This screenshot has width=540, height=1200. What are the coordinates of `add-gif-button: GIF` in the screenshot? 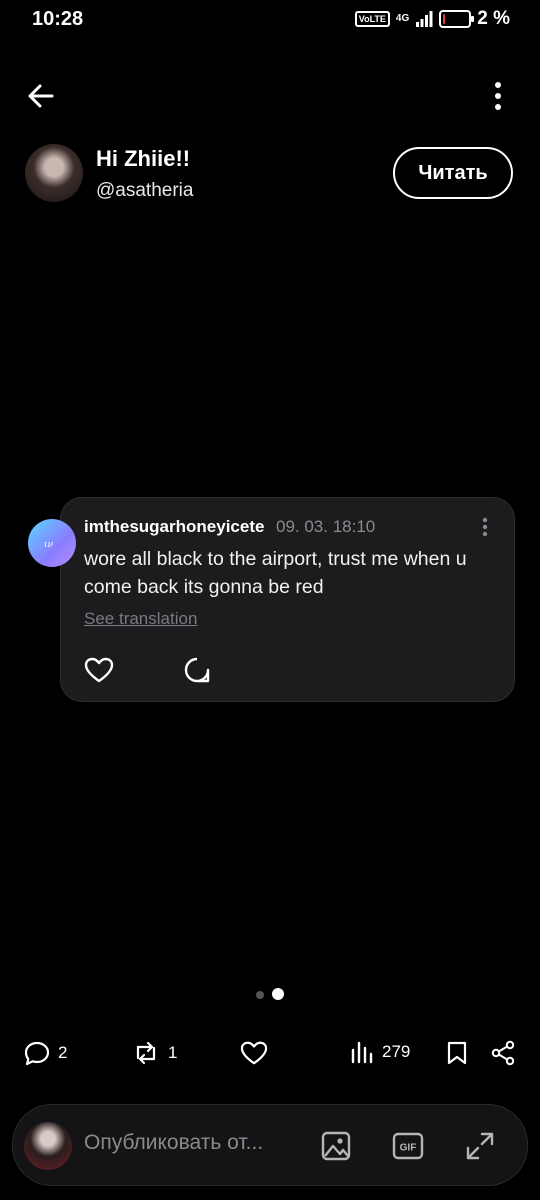 It's located at (408, 1146).